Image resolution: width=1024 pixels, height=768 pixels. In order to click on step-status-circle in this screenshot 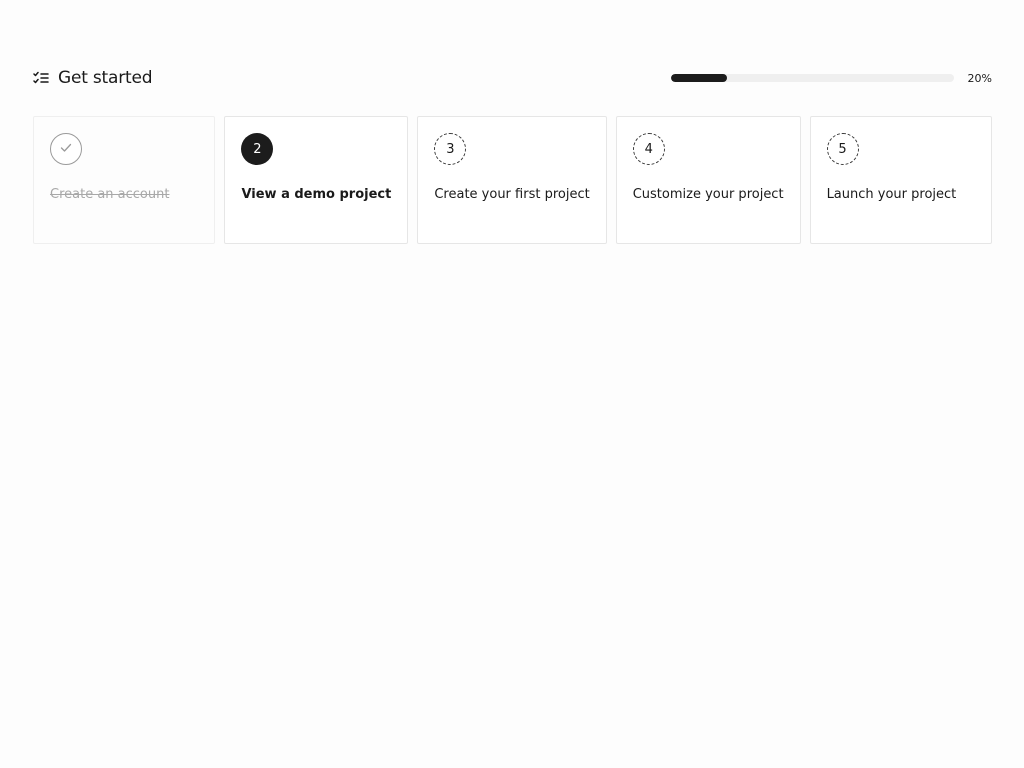, I will do `click(66, 149)`.